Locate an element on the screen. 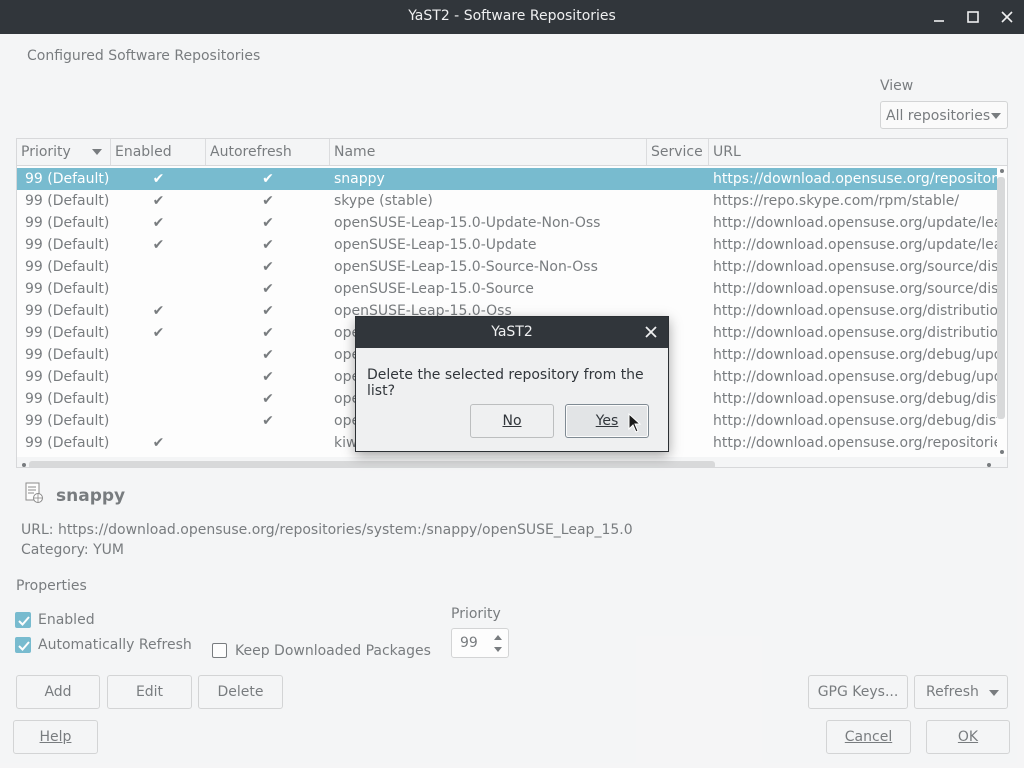  dialog-close-icon is located at coordinates (651, 332).